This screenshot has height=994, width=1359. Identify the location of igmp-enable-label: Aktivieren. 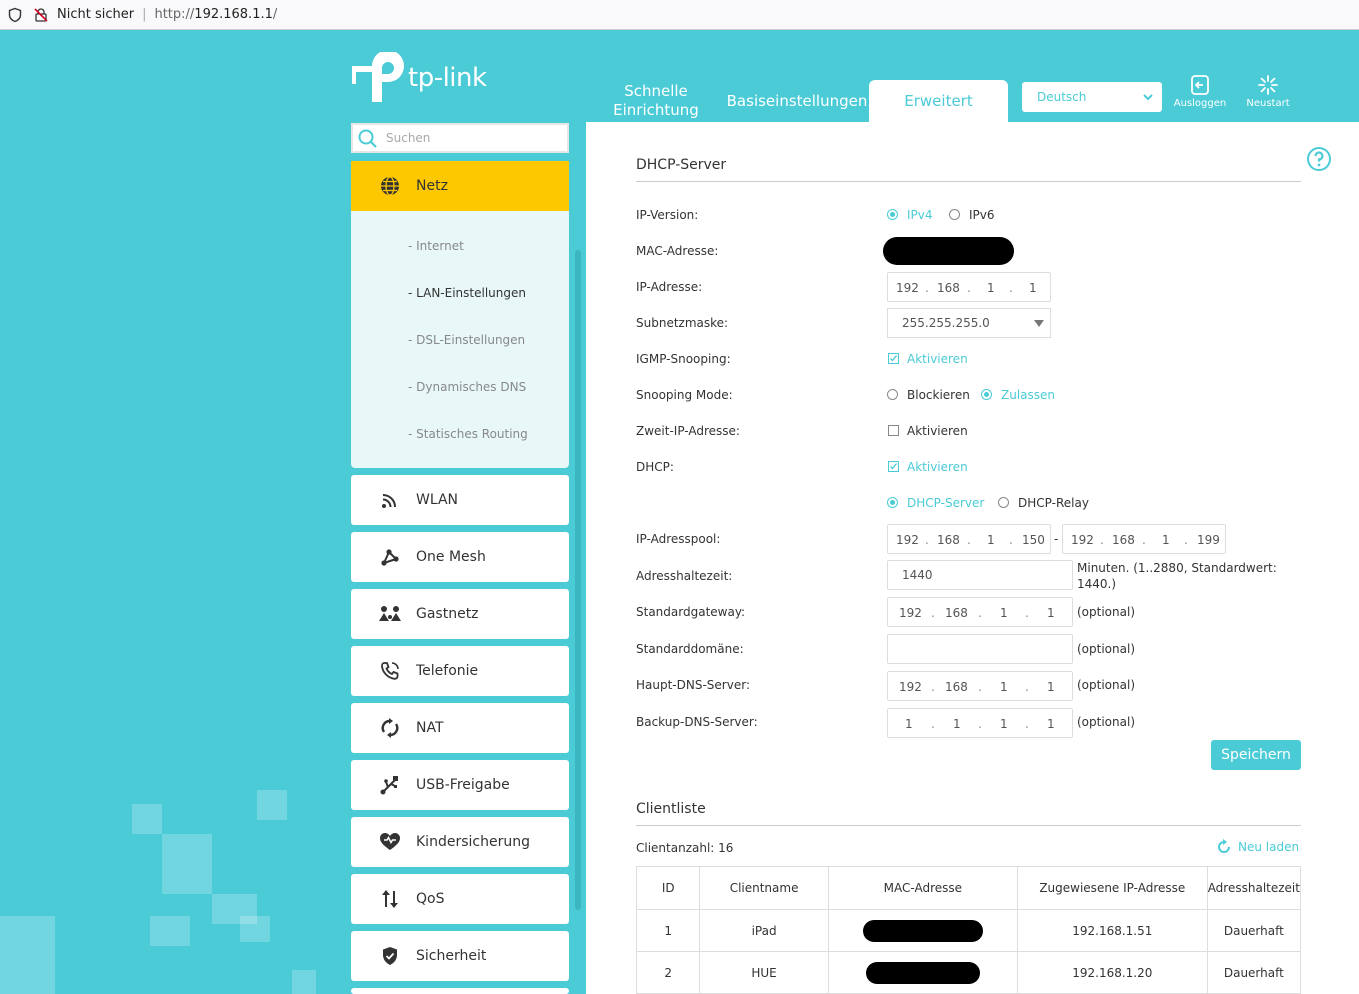
(937, 359).